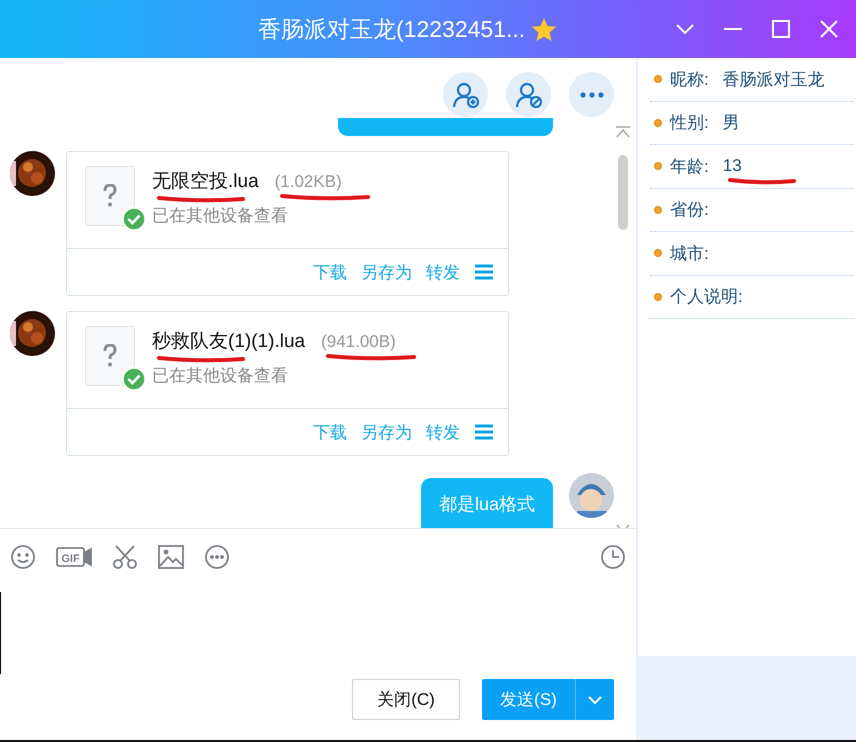  I want to click on profile-label: 省份:, so click(689, 210).